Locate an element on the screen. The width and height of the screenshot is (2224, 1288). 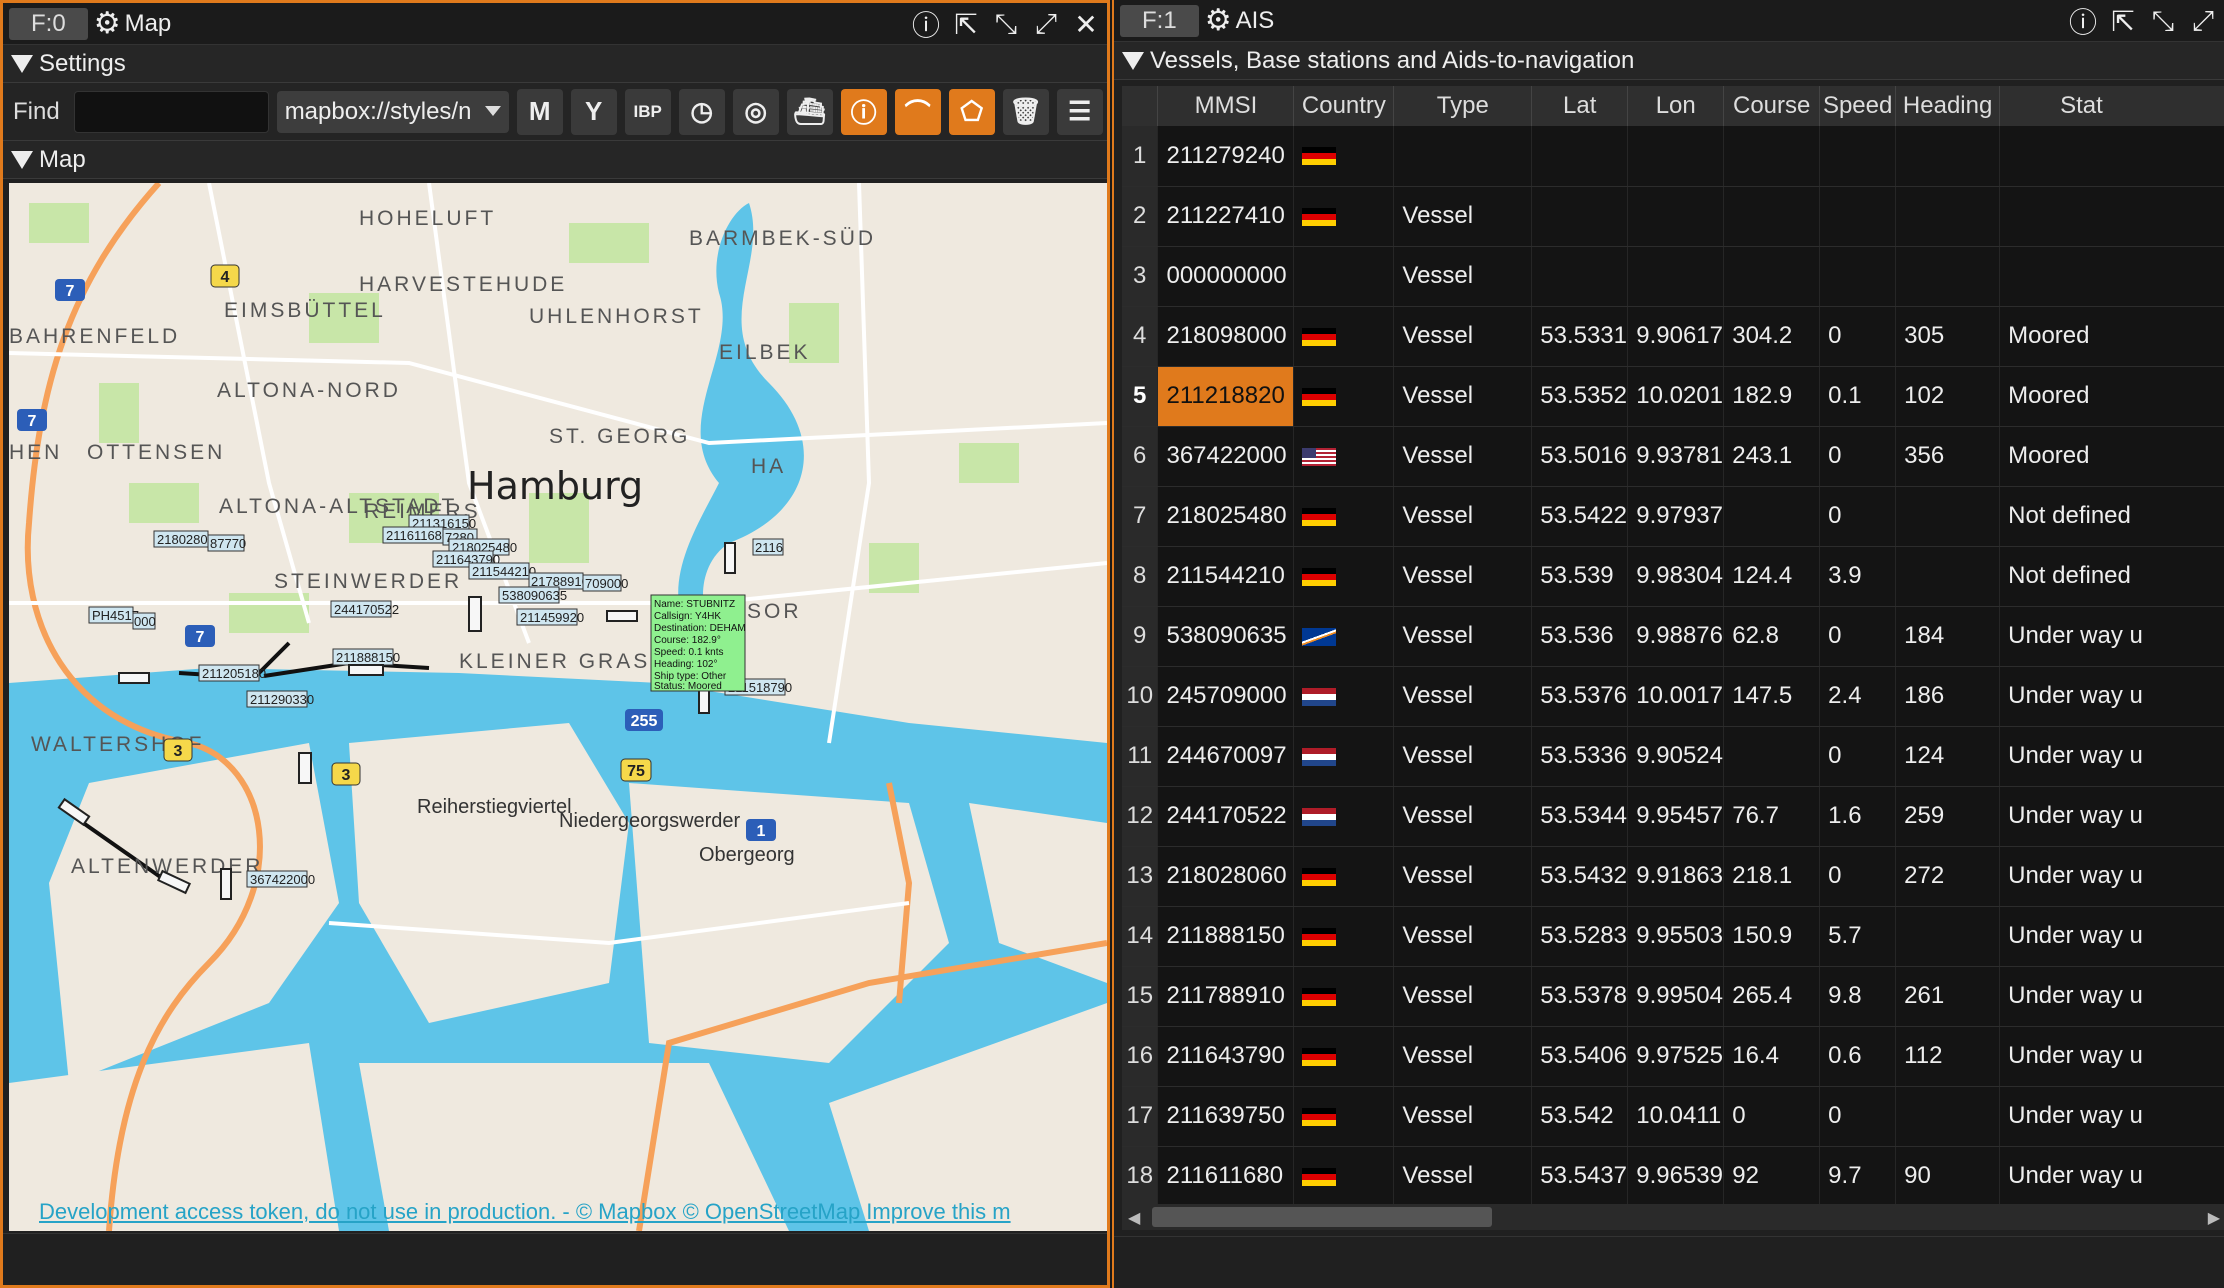
vessel-label: 244170522 is located at coordinates (366, 609).